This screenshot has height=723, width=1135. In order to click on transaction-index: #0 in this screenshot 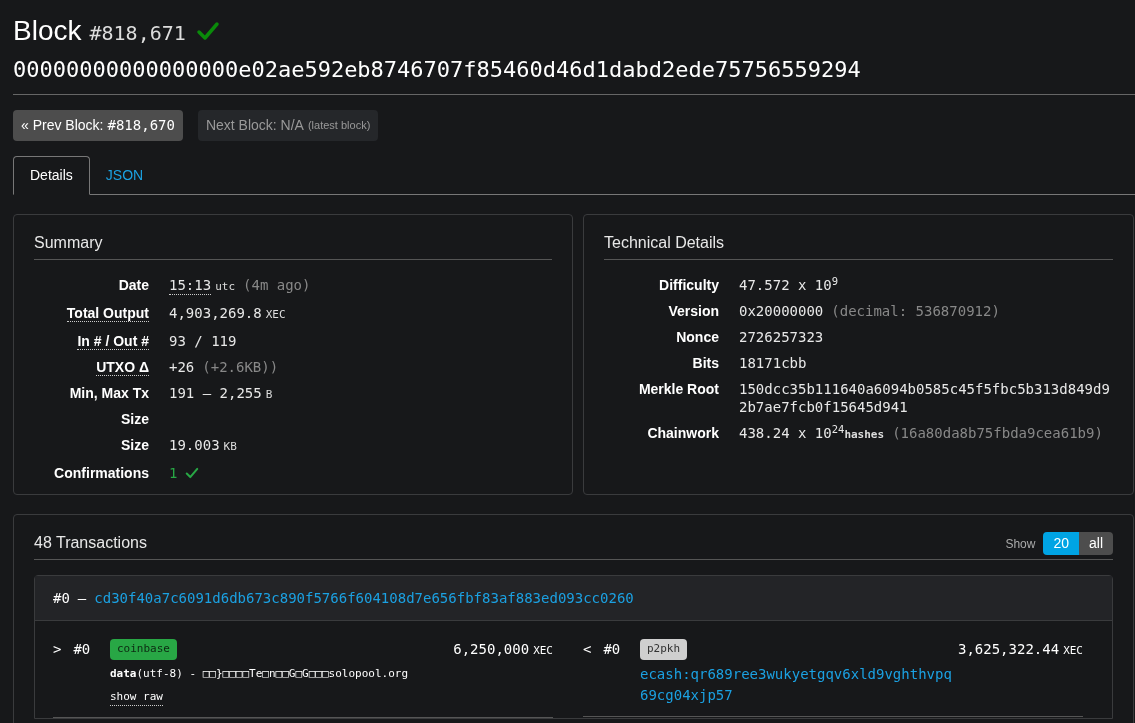, I will do `click(61, 598)`.